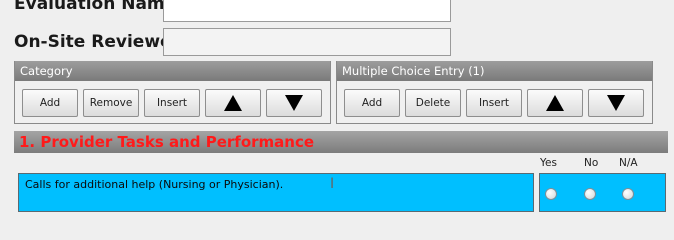  What do you see at coordinates (307, 11) in the screenshot?
I see `evaluation-name-input` at bounding box center [307, 11].